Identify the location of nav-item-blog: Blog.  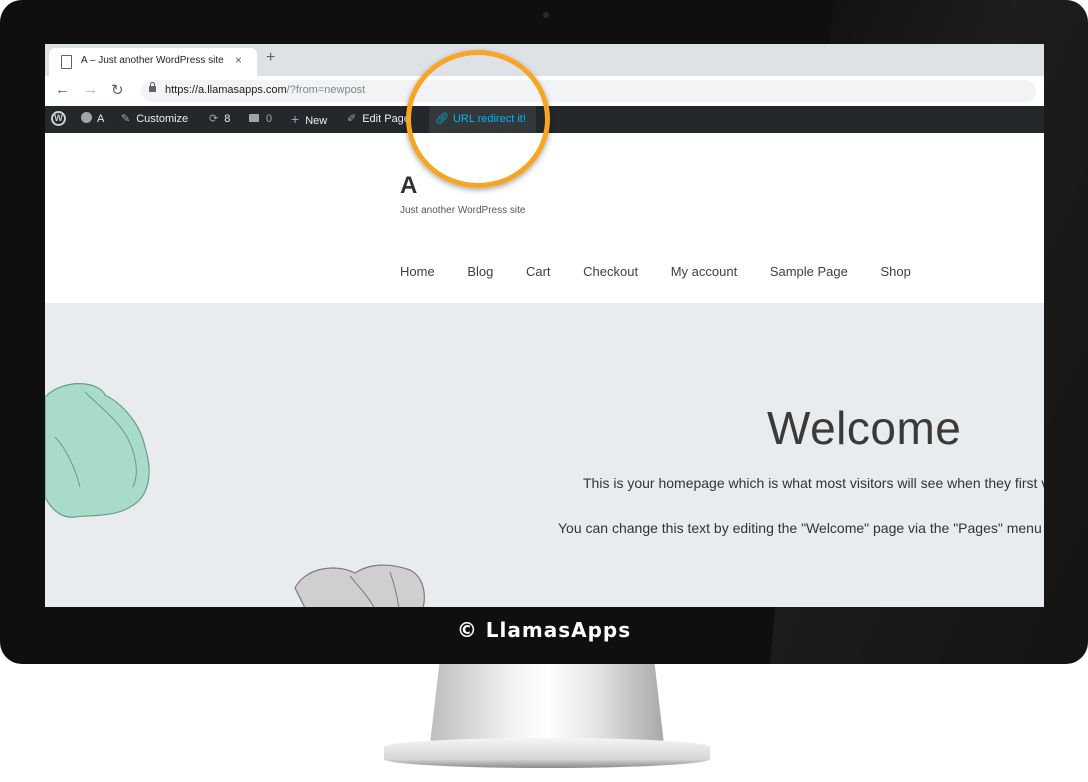
(480, 271).